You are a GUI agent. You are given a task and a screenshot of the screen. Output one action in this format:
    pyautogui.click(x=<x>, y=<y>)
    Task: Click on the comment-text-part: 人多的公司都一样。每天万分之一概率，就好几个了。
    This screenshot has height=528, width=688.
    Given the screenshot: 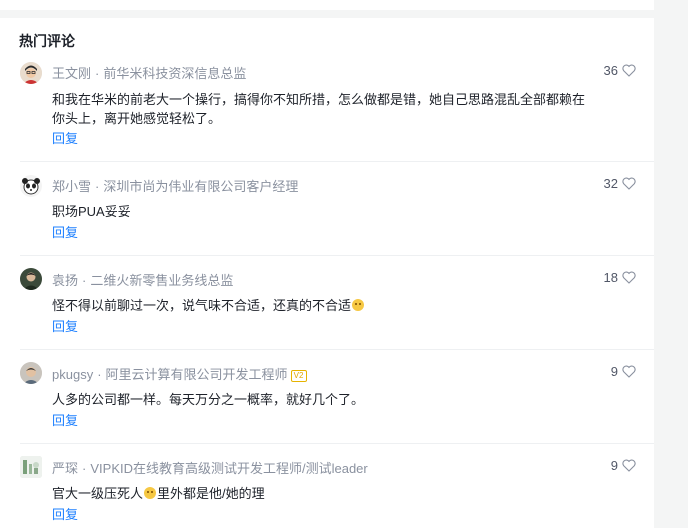 What is the action you would take?
    pyautogui.click(x=208, y=399)
    